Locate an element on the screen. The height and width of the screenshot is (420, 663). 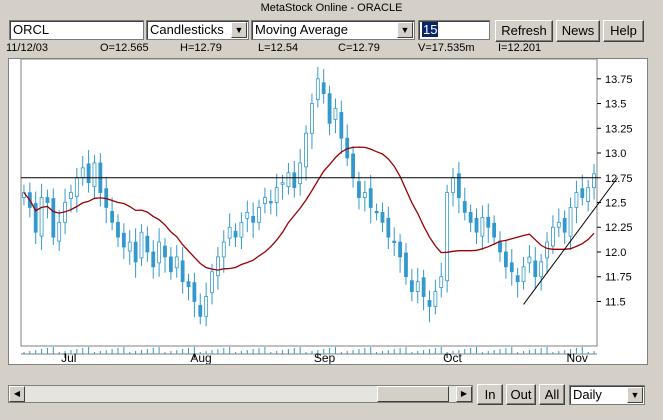
y-tick-label: 13.0 is located at coordinates (615, 154).